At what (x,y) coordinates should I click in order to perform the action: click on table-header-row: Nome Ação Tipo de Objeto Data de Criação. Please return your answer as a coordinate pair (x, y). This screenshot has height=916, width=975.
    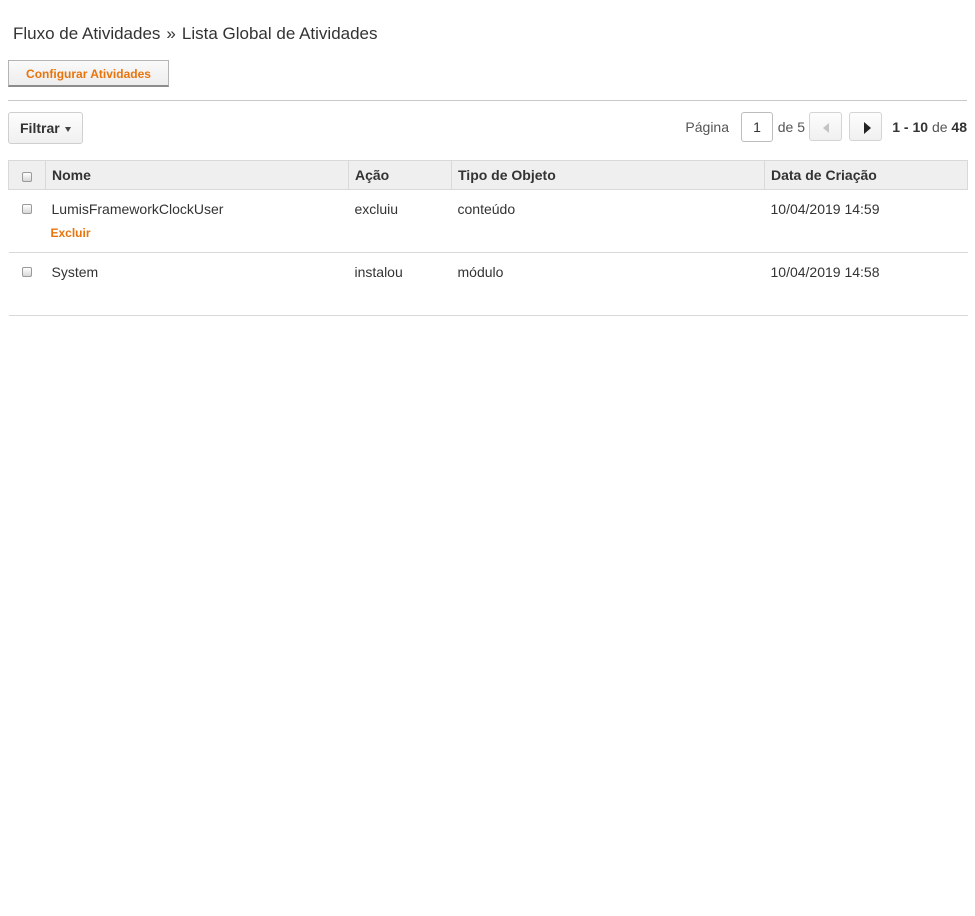
    Looking at the image, I should click on (488, 175).